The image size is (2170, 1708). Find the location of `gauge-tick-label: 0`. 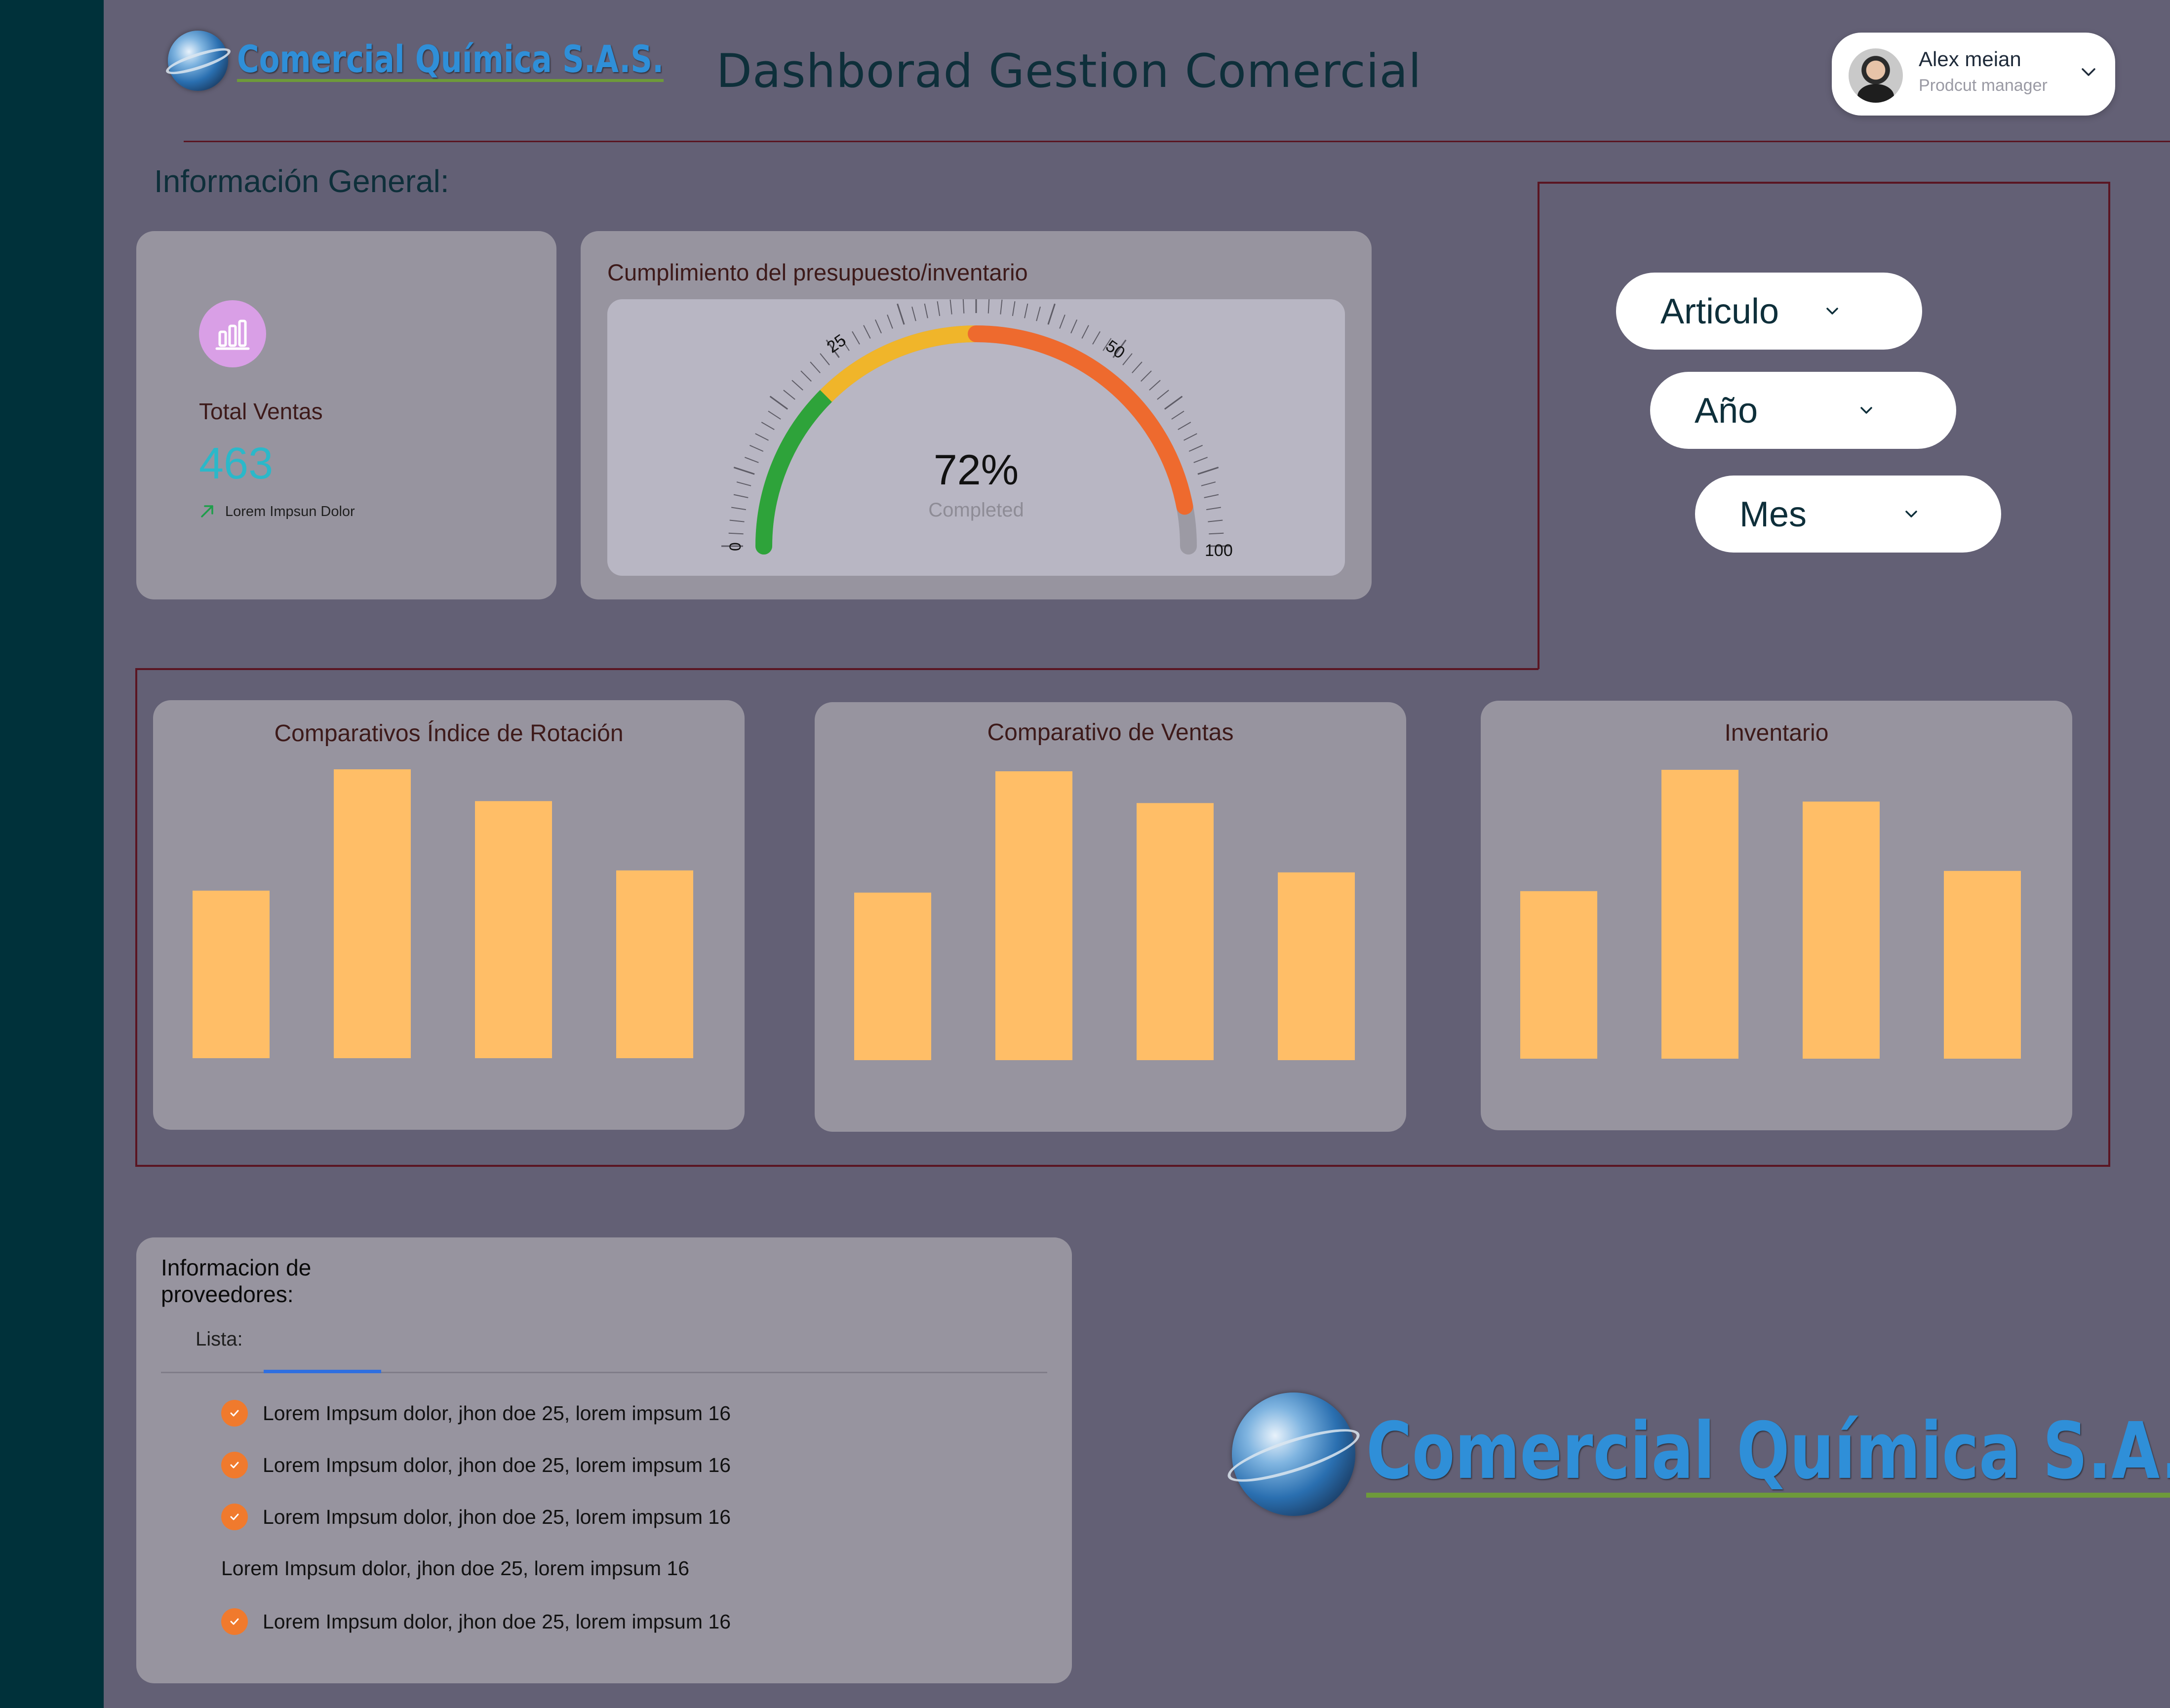

gauge-tick-label: 0 is located at coordinates (735, 547).